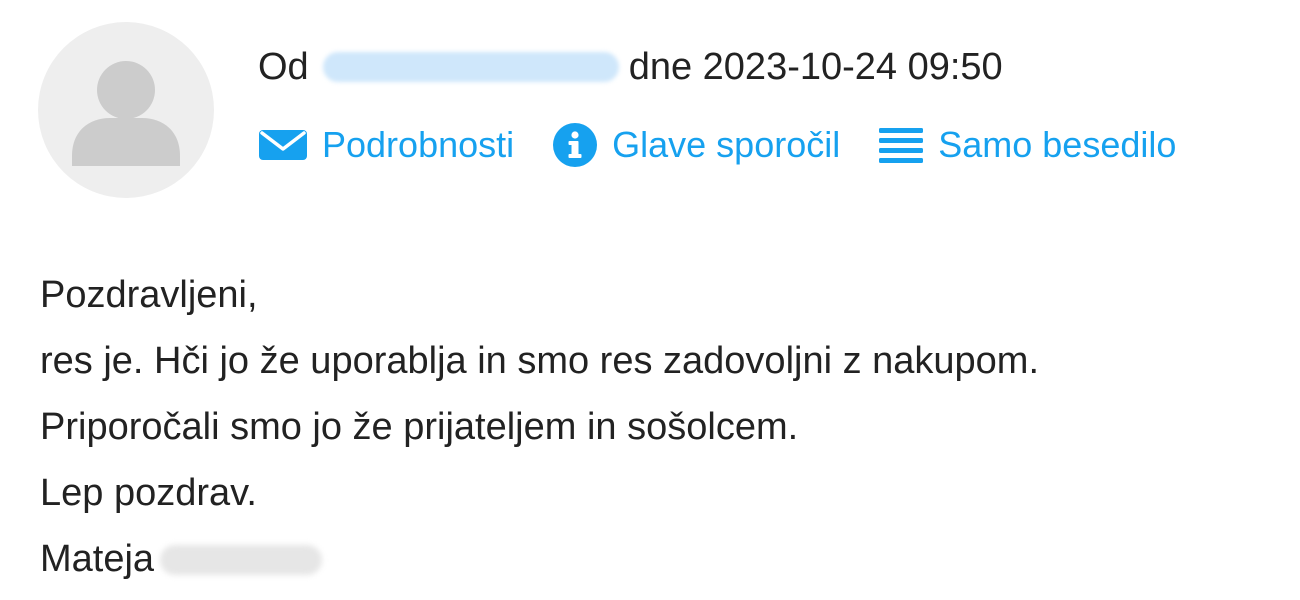  Describe the element at coordinates (241, 560) in the screenshot. I see `signature-surname-redacted` at that location.